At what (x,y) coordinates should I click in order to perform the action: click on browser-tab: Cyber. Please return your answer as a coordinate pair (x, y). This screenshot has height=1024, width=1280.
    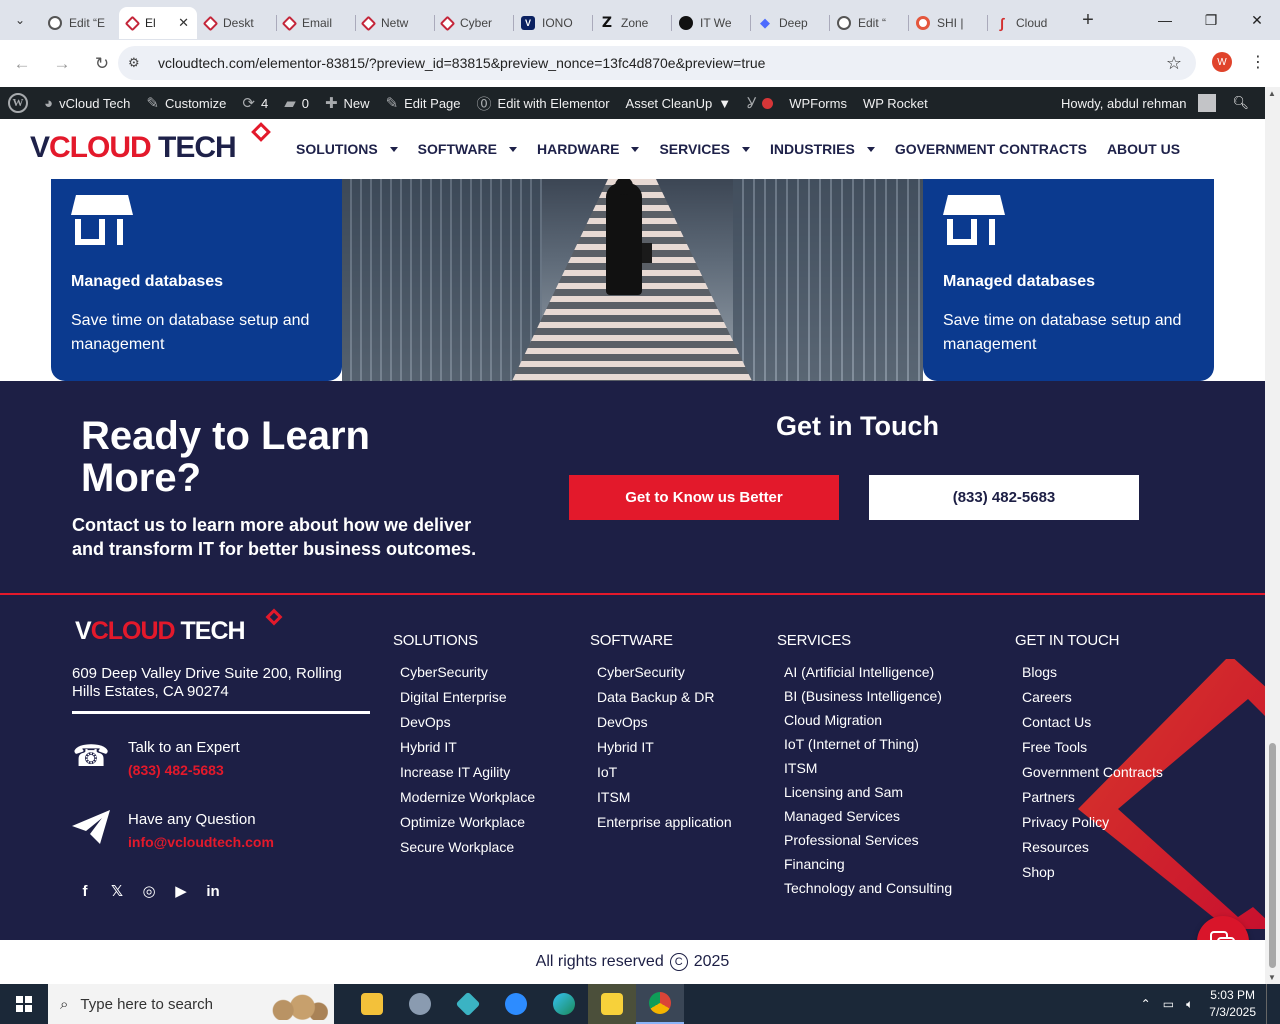
    Looking at the image, I should click on (473, 23).